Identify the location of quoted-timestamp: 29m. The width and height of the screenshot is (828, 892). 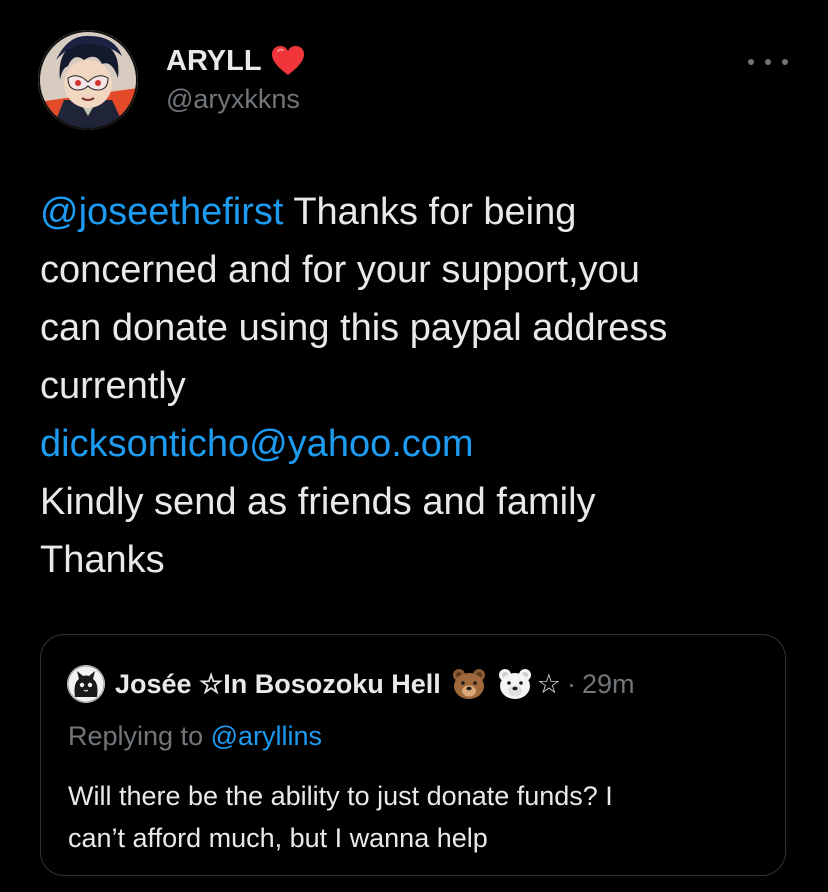
(608, 684).